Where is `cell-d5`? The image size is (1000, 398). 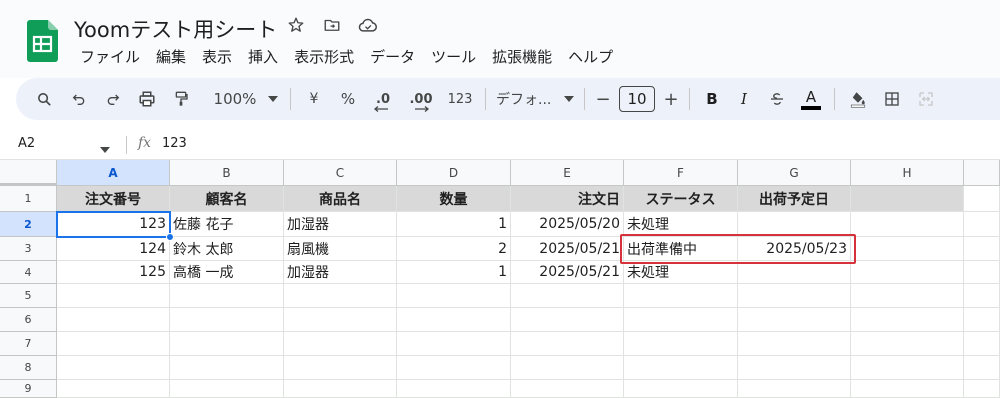
cell-d5 is located at coordinates (454, 296).